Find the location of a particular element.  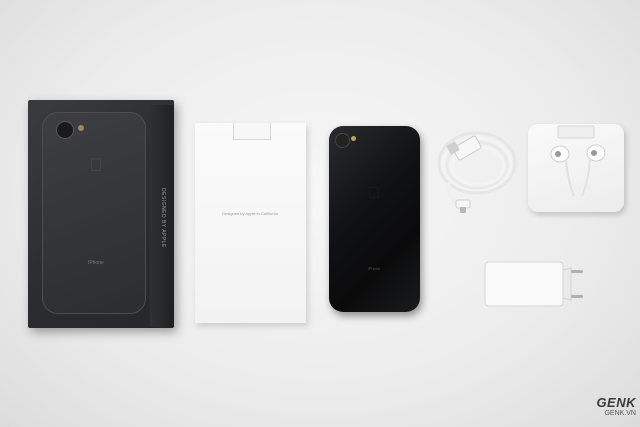

box-flash-icon is located at coordinates (81, 128).